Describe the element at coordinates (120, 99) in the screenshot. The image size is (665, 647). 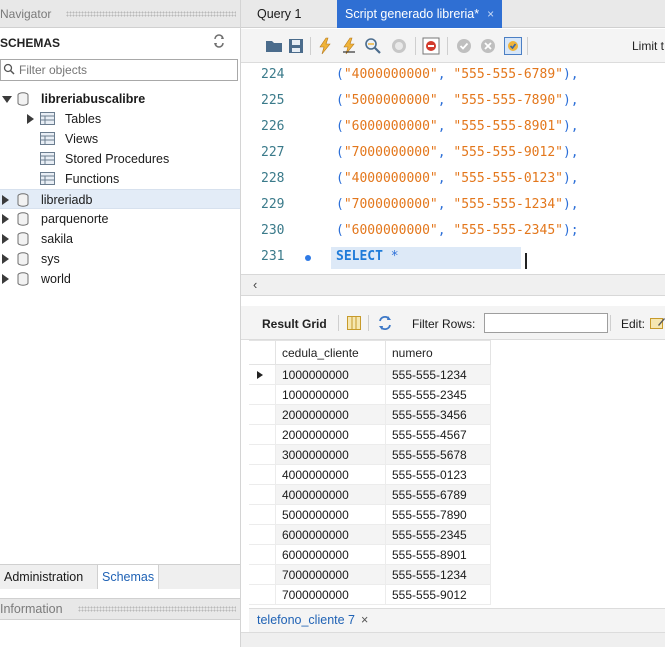
I see `schema-item-libreriabuscalibre: libreriabuscalibre` at that location.